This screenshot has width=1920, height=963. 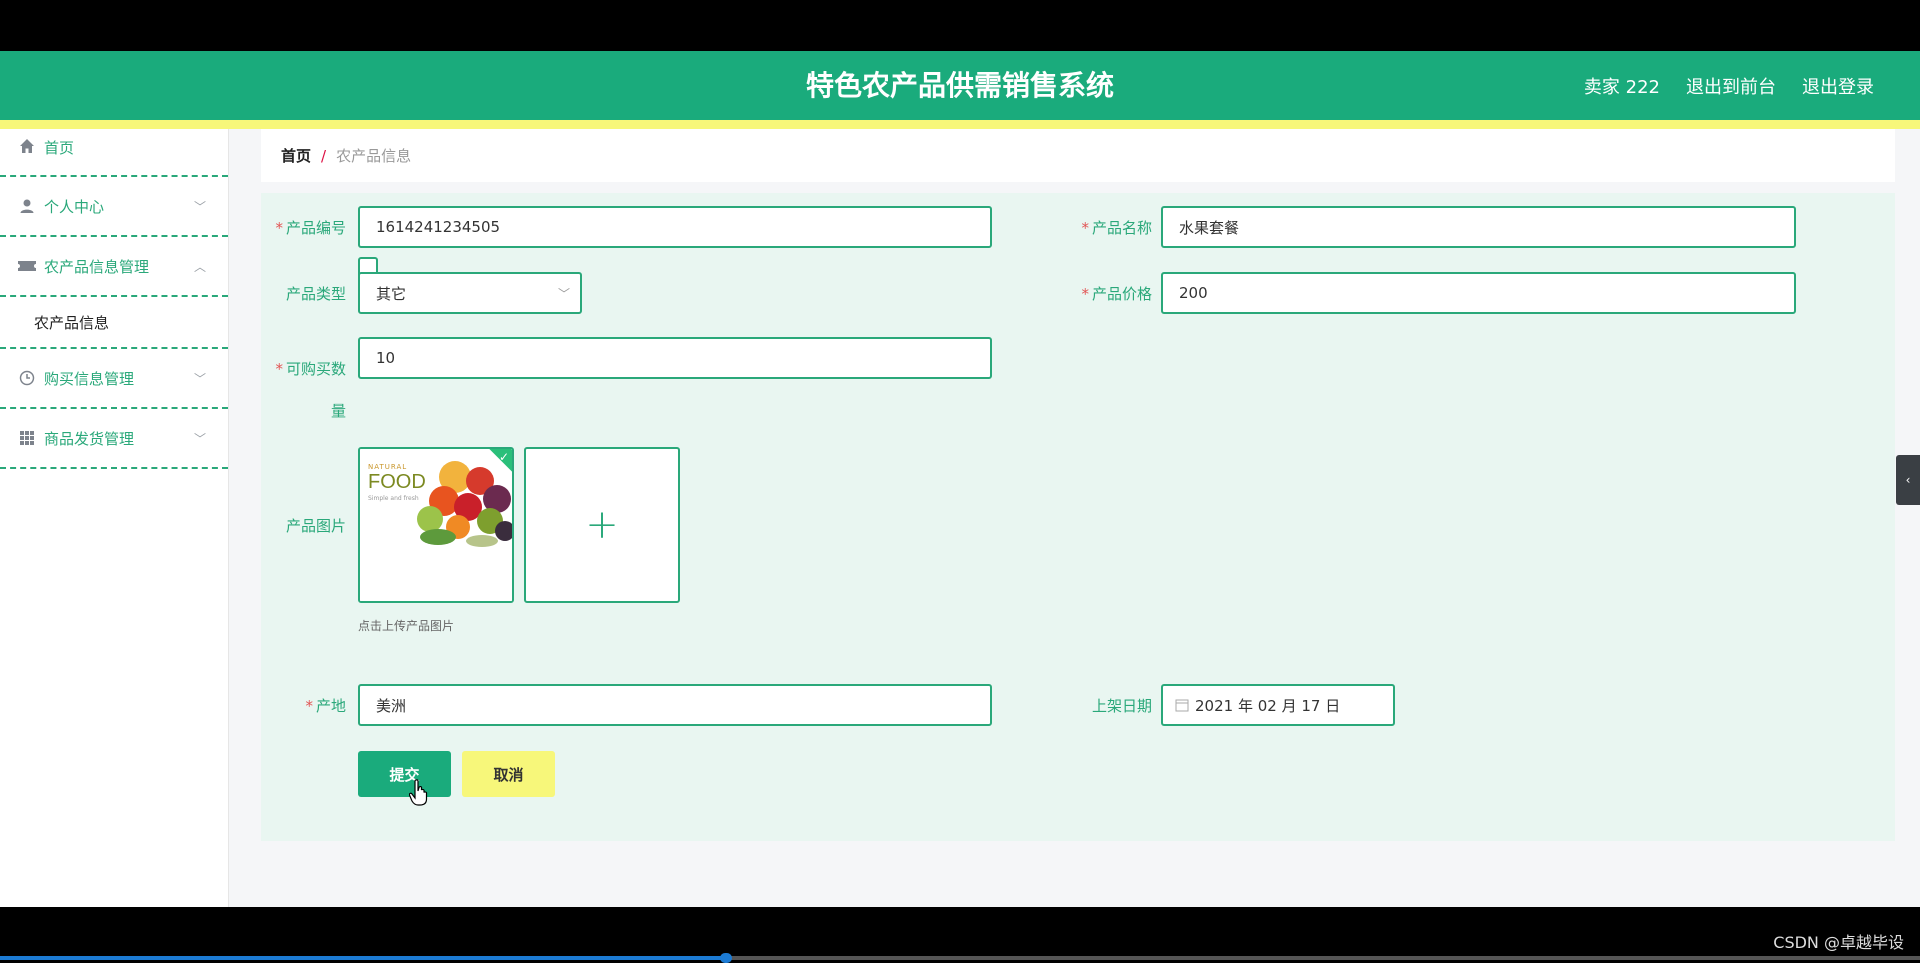 I want to click on breadcrumb-home: 首页, so click(x=296, y=155).